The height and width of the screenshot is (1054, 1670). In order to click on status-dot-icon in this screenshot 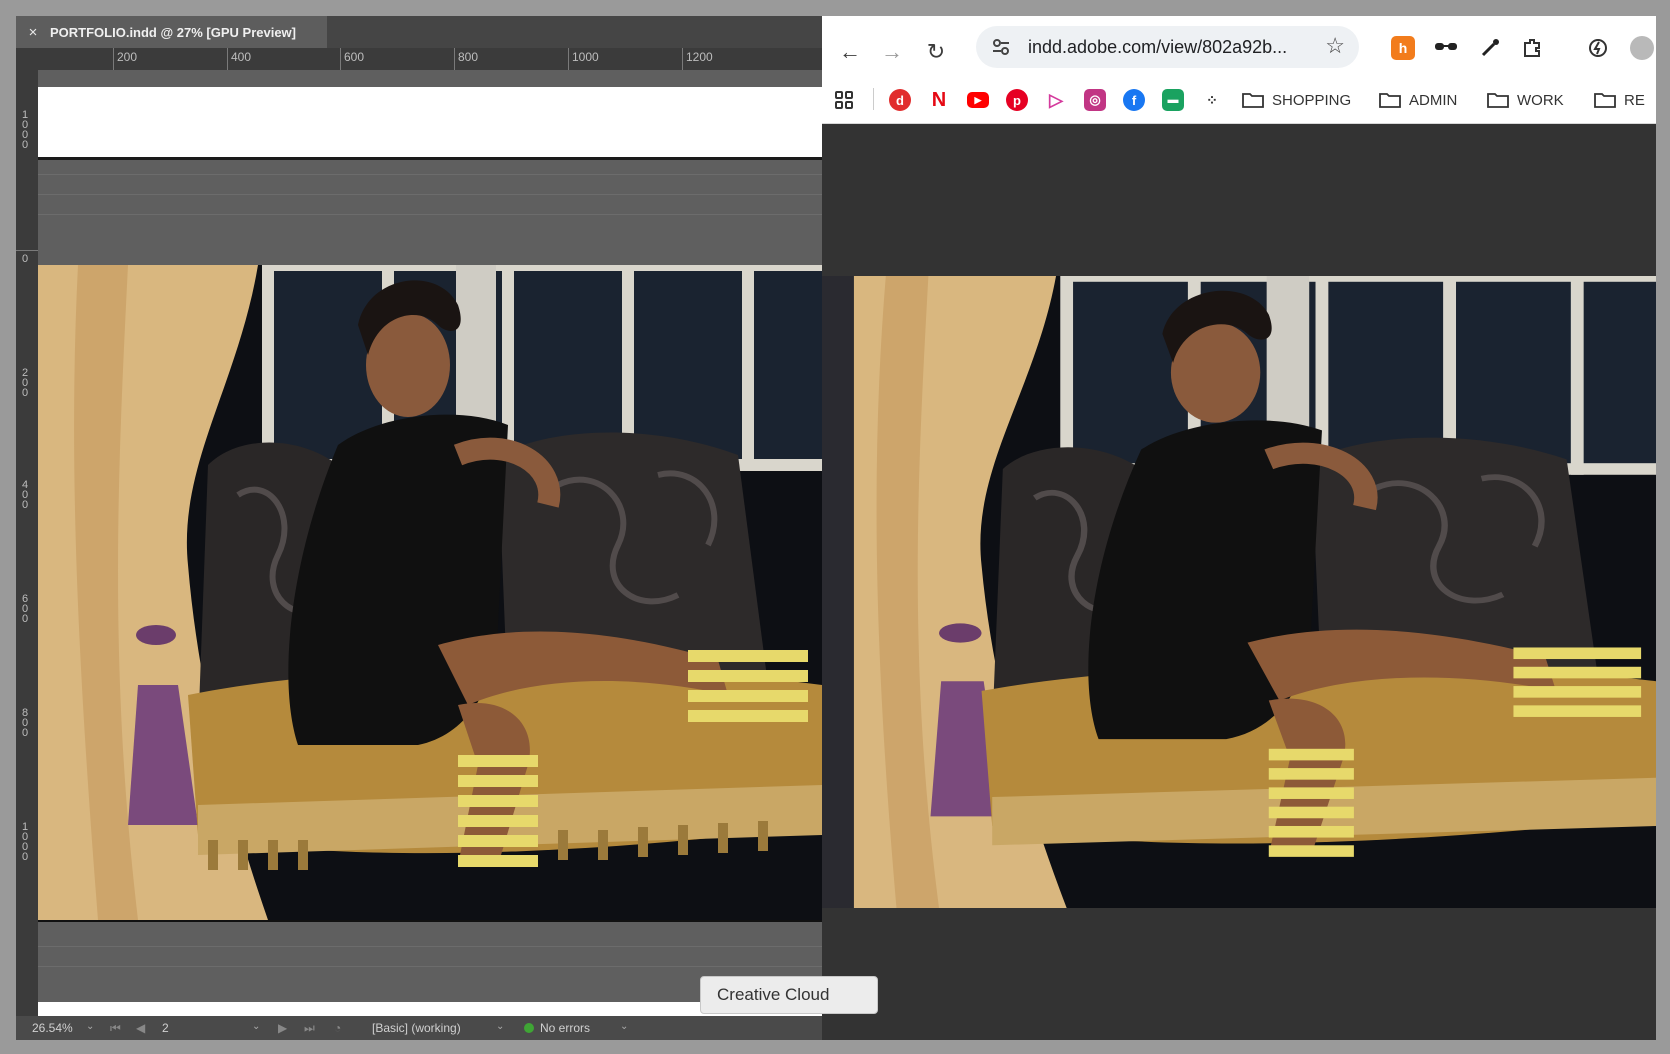, I will do `click(529, 1028)`.